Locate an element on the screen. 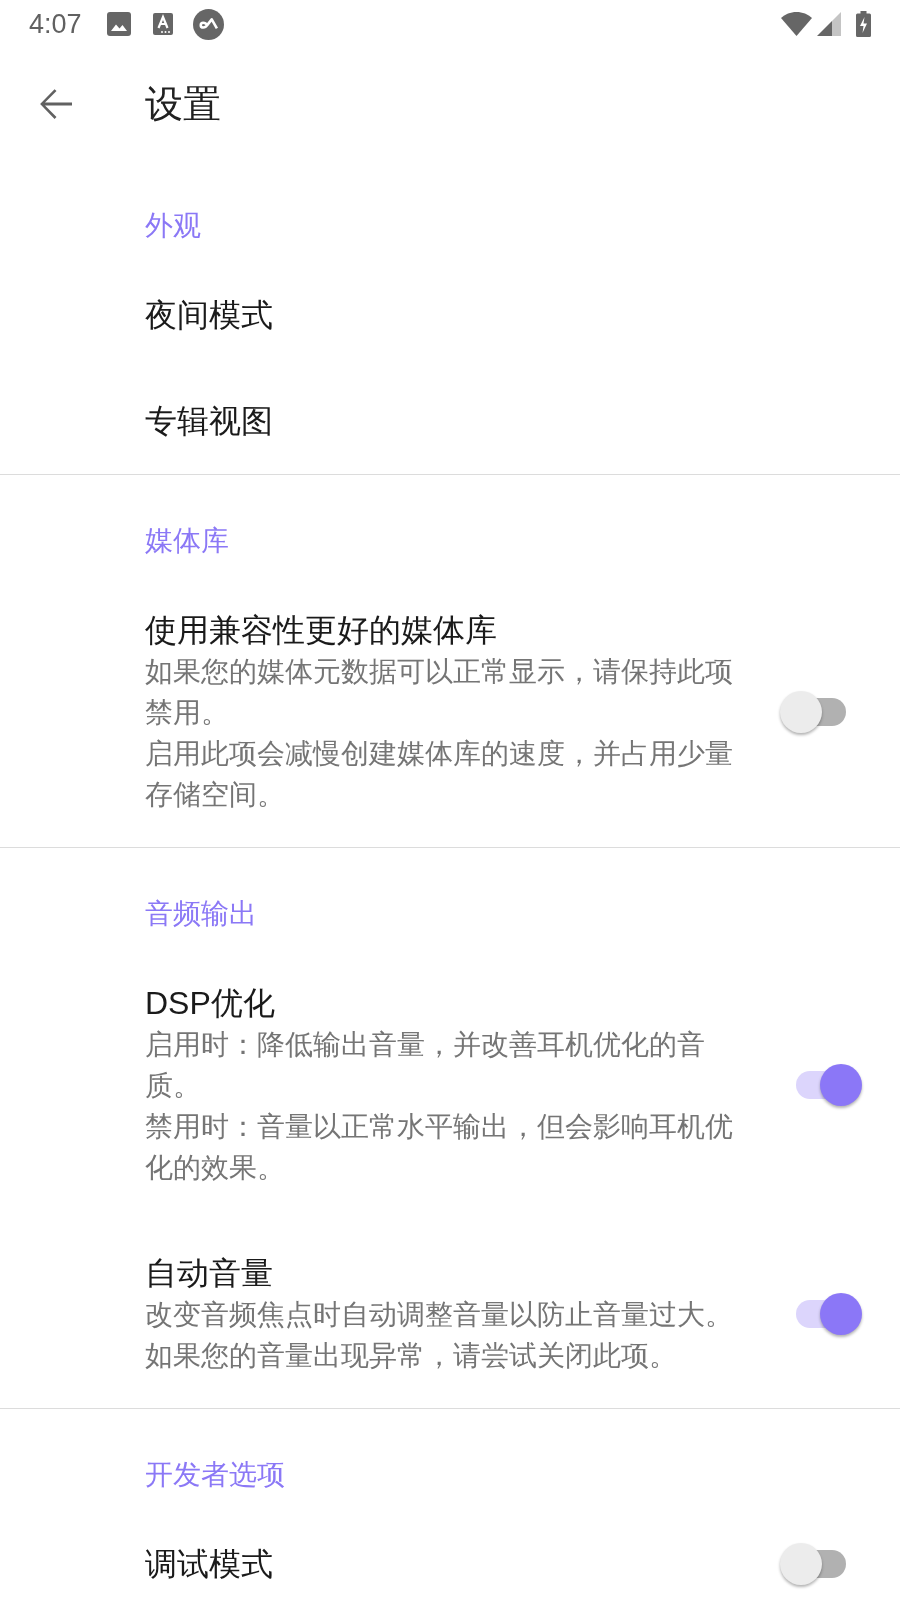 This screenshot has width=900, height=1600. toolbar-title: 设置 is located at coordinates (183, 104).